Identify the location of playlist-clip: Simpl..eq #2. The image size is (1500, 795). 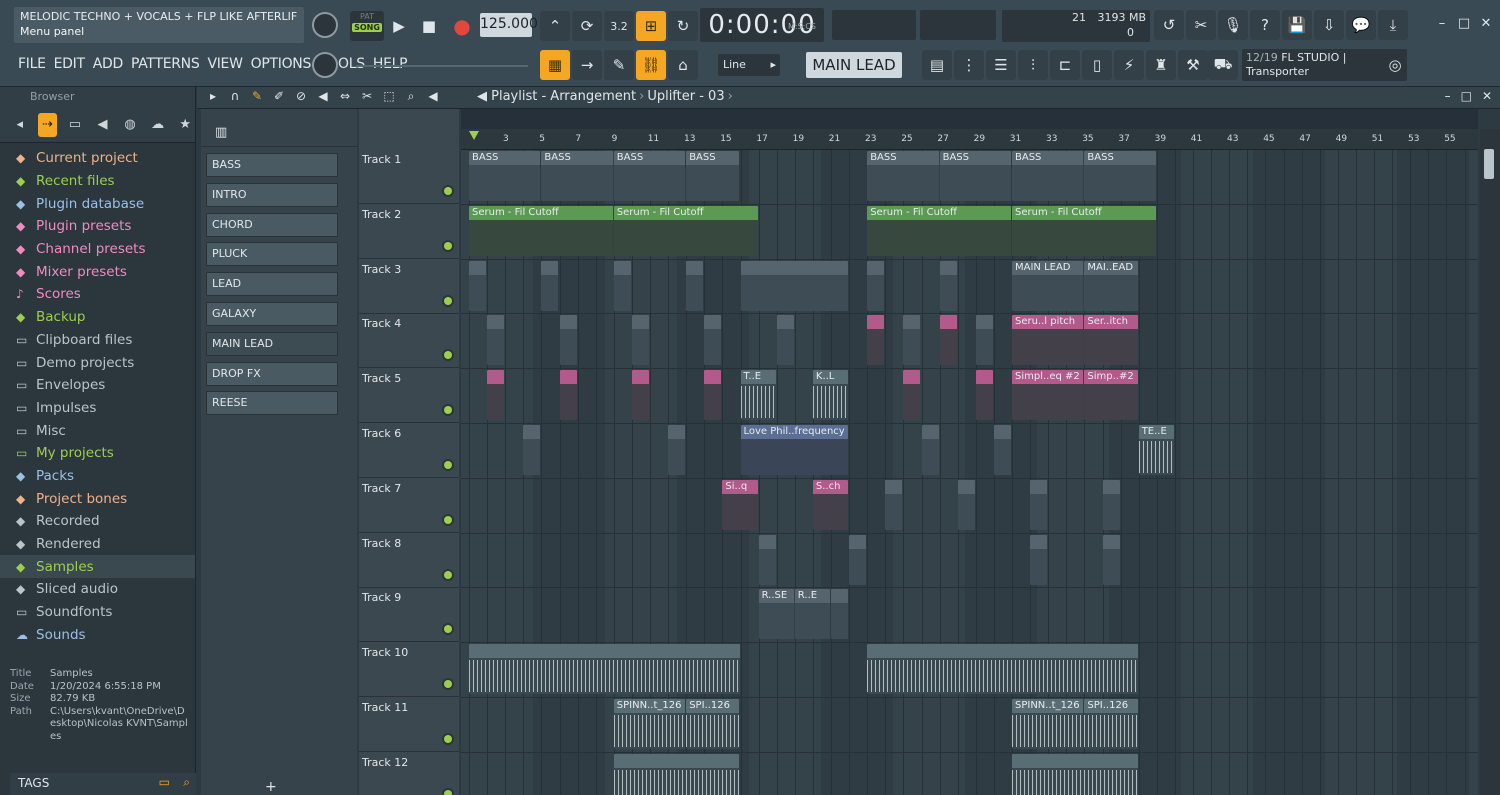
(1048, 395).